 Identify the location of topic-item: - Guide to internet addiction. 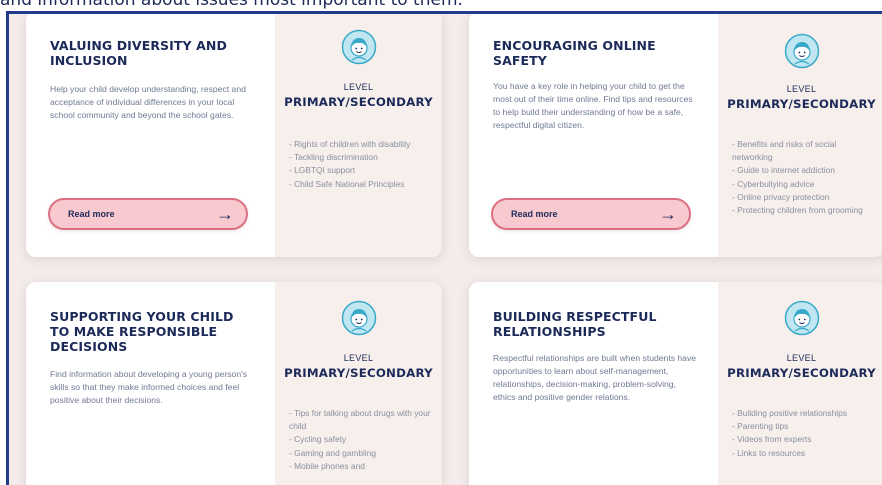
(783, 170).